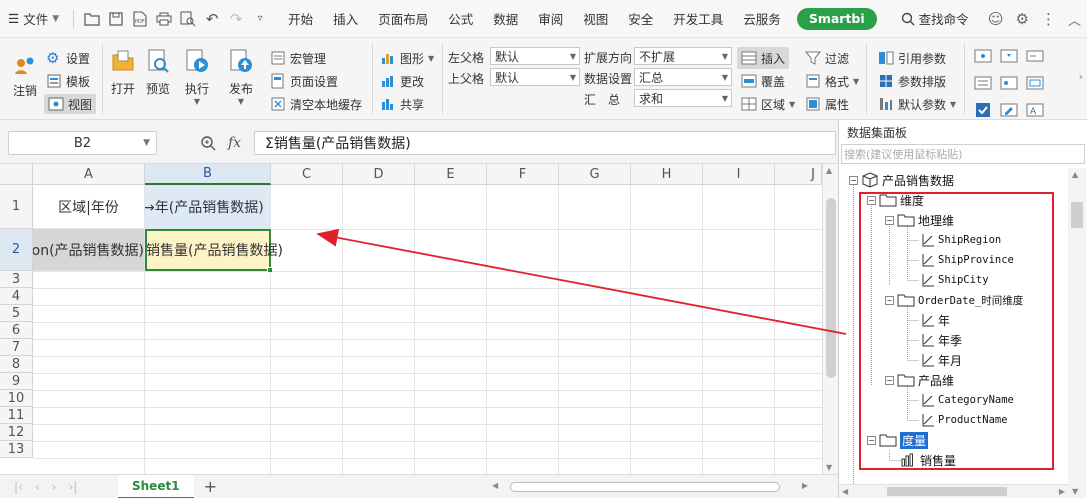  I want to click on column-header-j: J, so click(798, 174).